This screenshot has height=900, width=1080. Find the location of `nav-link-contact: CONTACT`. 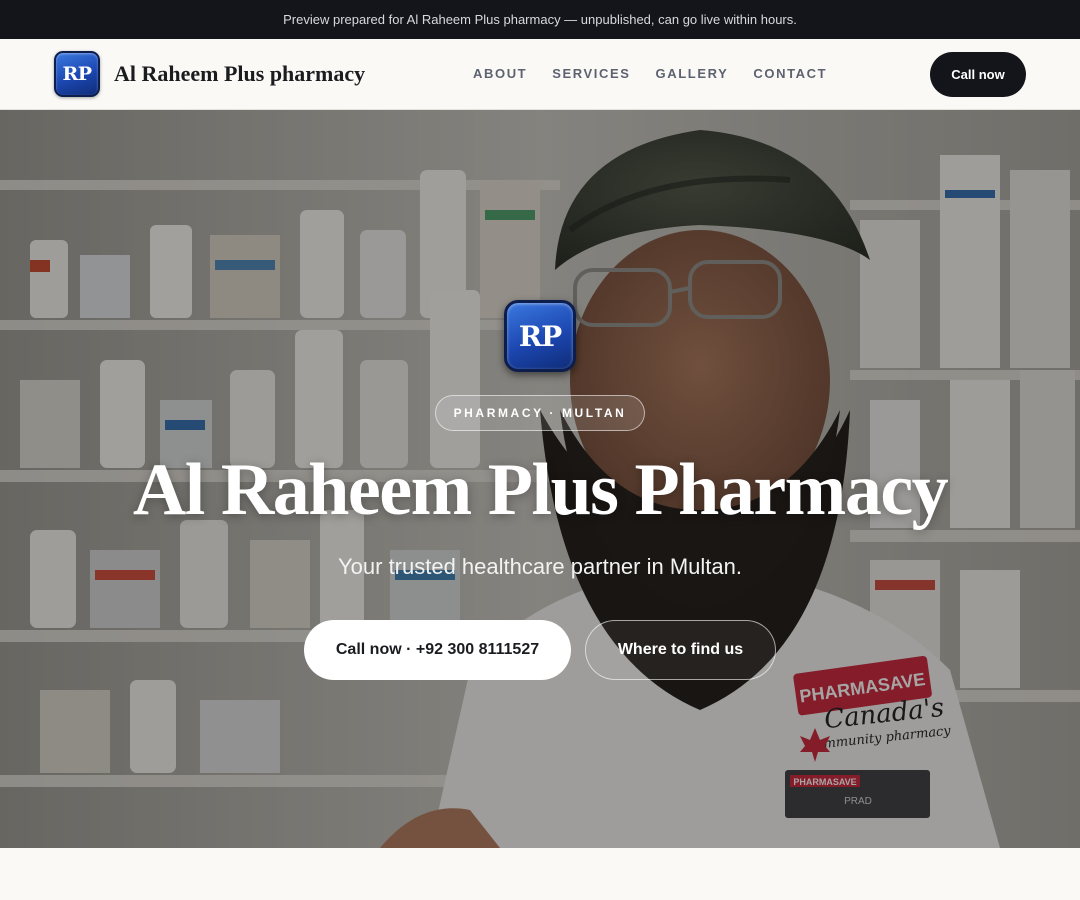

nav-link-contact: CONTACT is located at coordinates (790, 73).